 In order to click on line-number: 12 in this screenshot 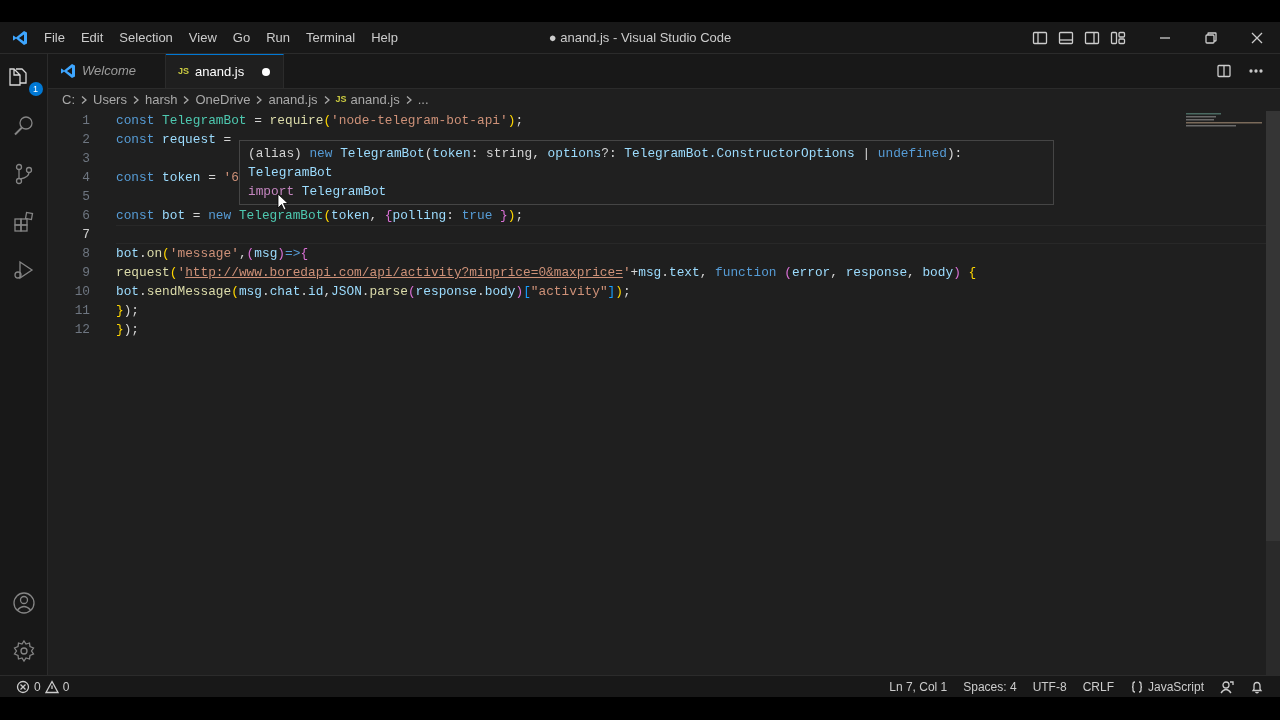, I will do `click(81, 330)`.